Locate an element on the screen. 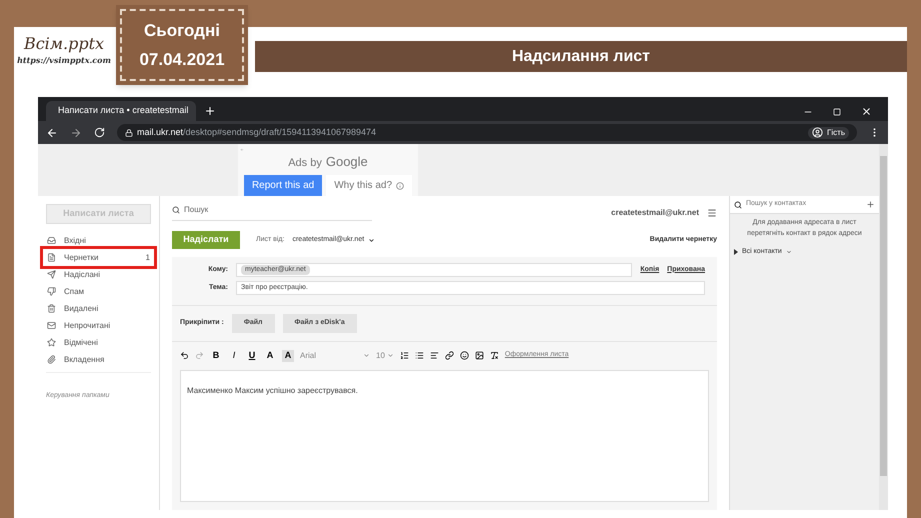 The image size is (921, 518). forward-icon is located at coordinates (76, 132).